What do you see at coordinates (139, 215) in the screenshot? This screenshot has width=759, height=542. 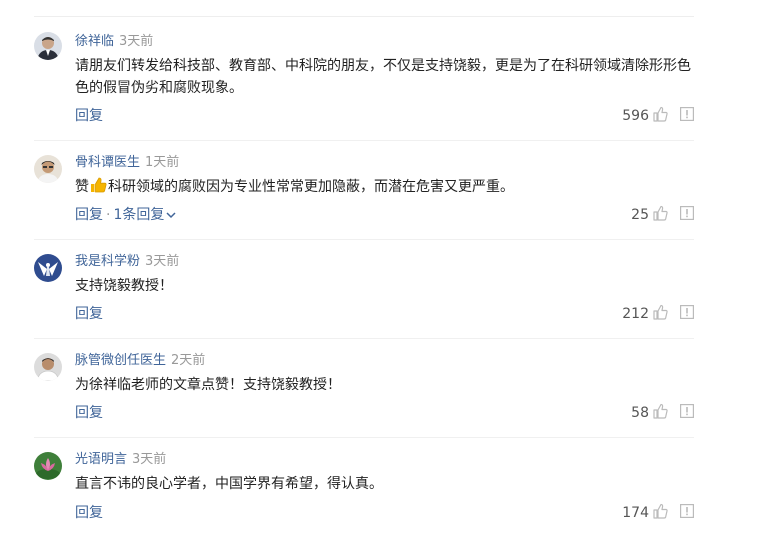 I see `replies-count-label: 1条回复` at bounding box center [139, 215].